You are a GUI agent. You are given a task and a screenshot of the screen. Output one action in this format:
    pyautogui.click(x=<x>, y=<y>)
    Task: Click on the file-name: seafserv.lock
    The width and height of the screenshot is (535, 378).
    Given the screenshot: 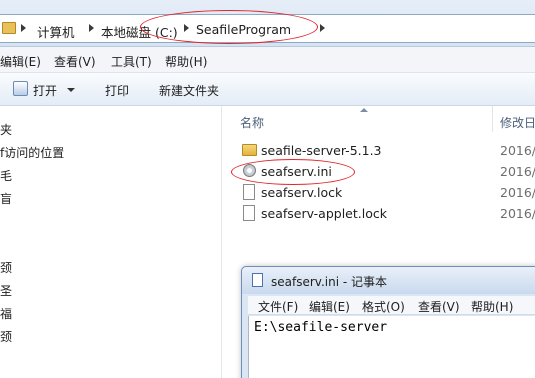 What is the action you would take?
    pyautogui.click(x=301, y=192)
    